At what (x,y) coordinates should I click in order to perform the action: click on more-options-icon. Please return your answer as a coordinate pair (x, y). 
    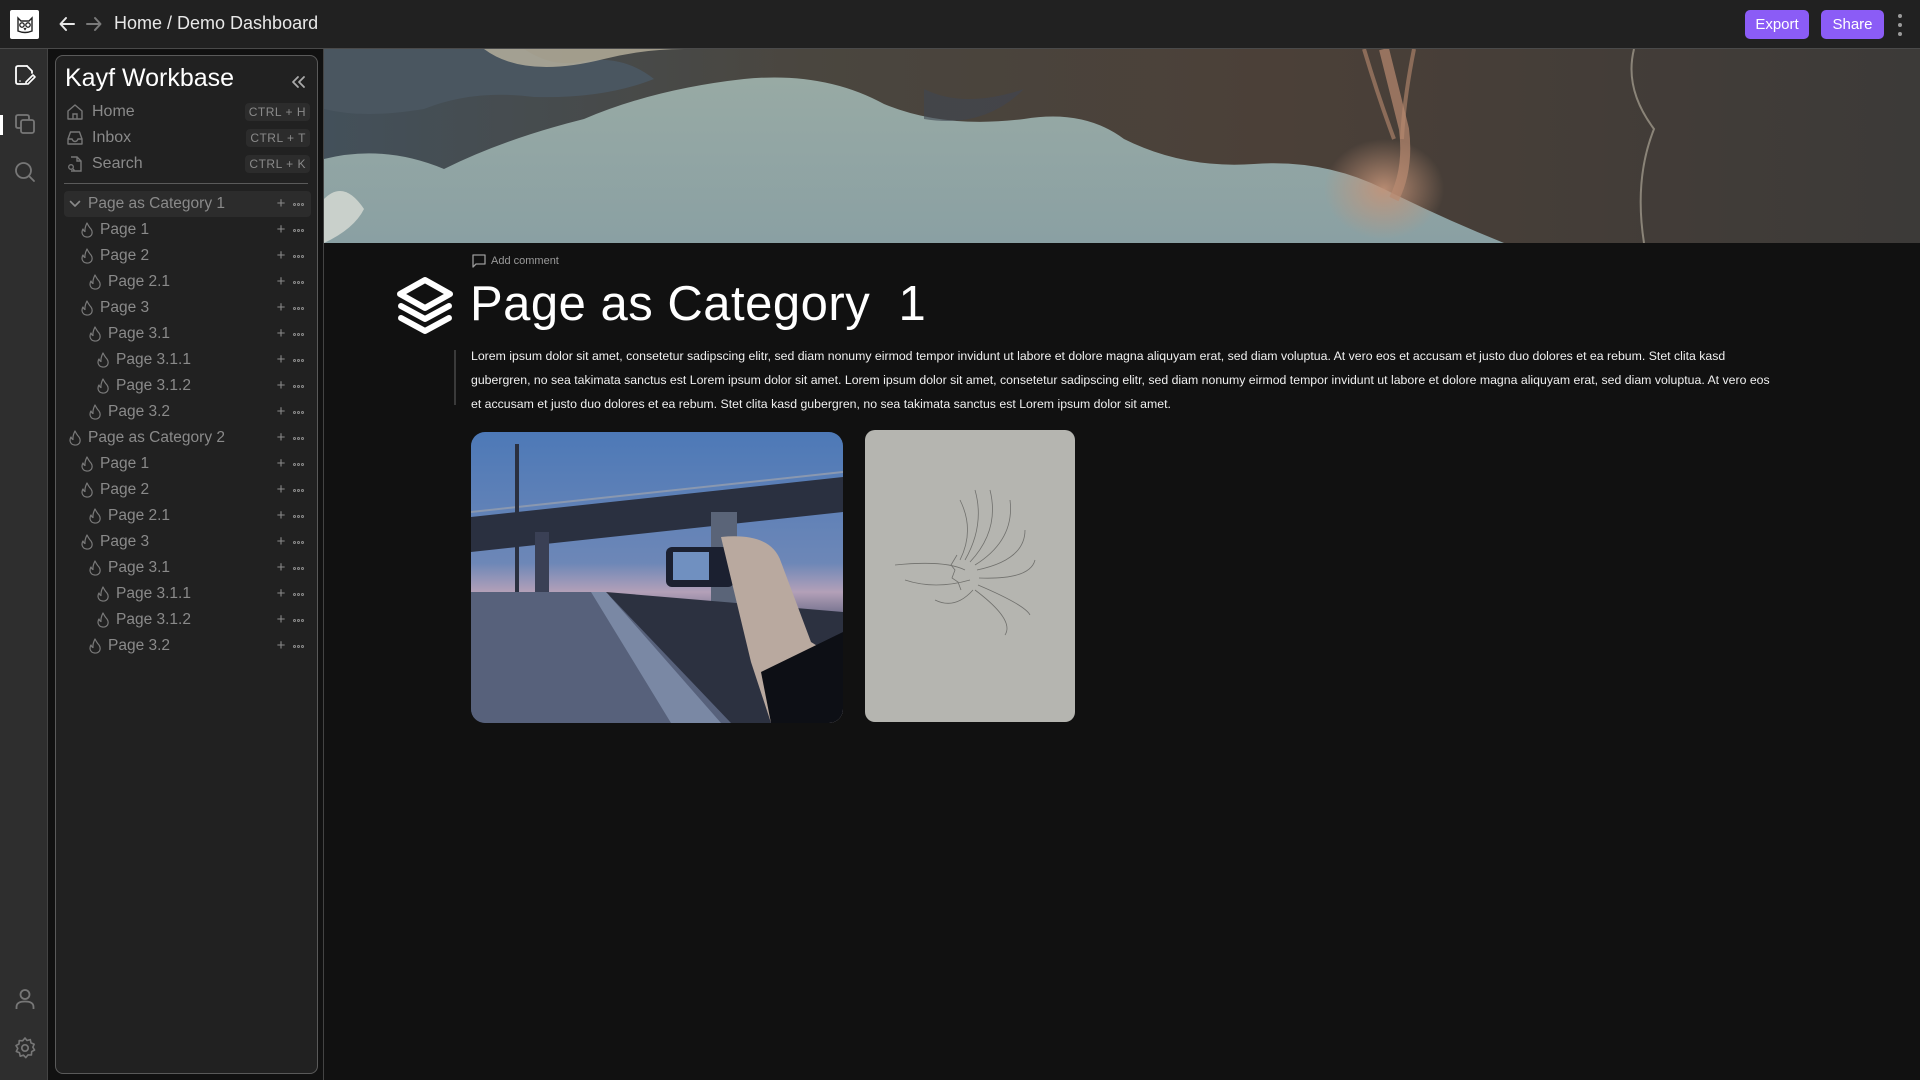
    Looking at the image, I should click on (1900, 25).